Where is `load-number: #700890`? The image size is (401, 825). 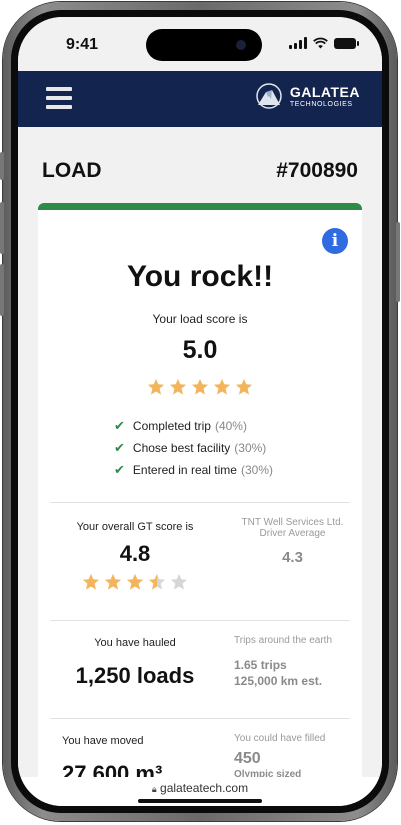
load-number: #700890 is located at coordinates (317, 170).